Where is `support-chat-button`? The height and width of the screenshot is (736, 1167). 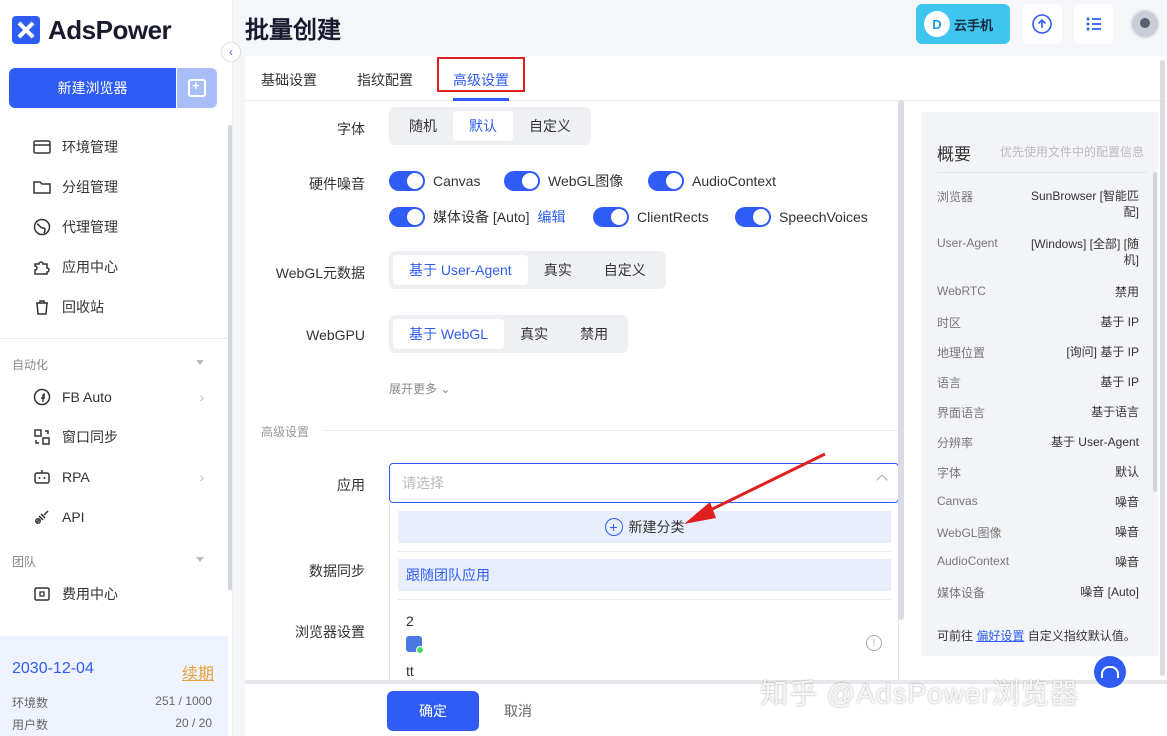
support-chat-button is located at coordinates (1110, 672).